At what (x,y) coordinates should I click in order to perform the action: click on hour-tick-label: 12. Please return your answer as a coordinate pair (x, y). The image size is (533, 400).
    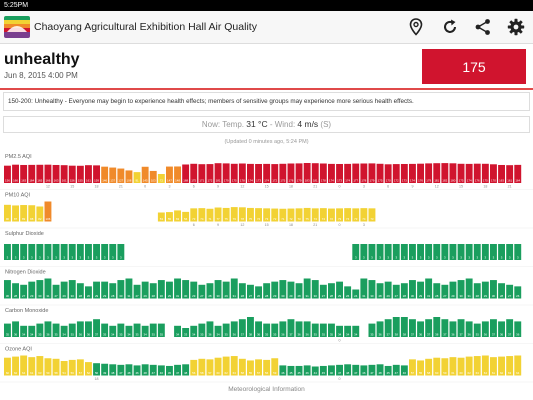
    Looking at the image, I should click on (242, 187).